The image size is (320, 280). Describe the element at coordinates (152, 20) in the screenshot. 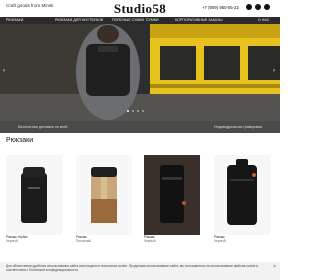

I see `nav-item-bags: СУМКИ` at that location.